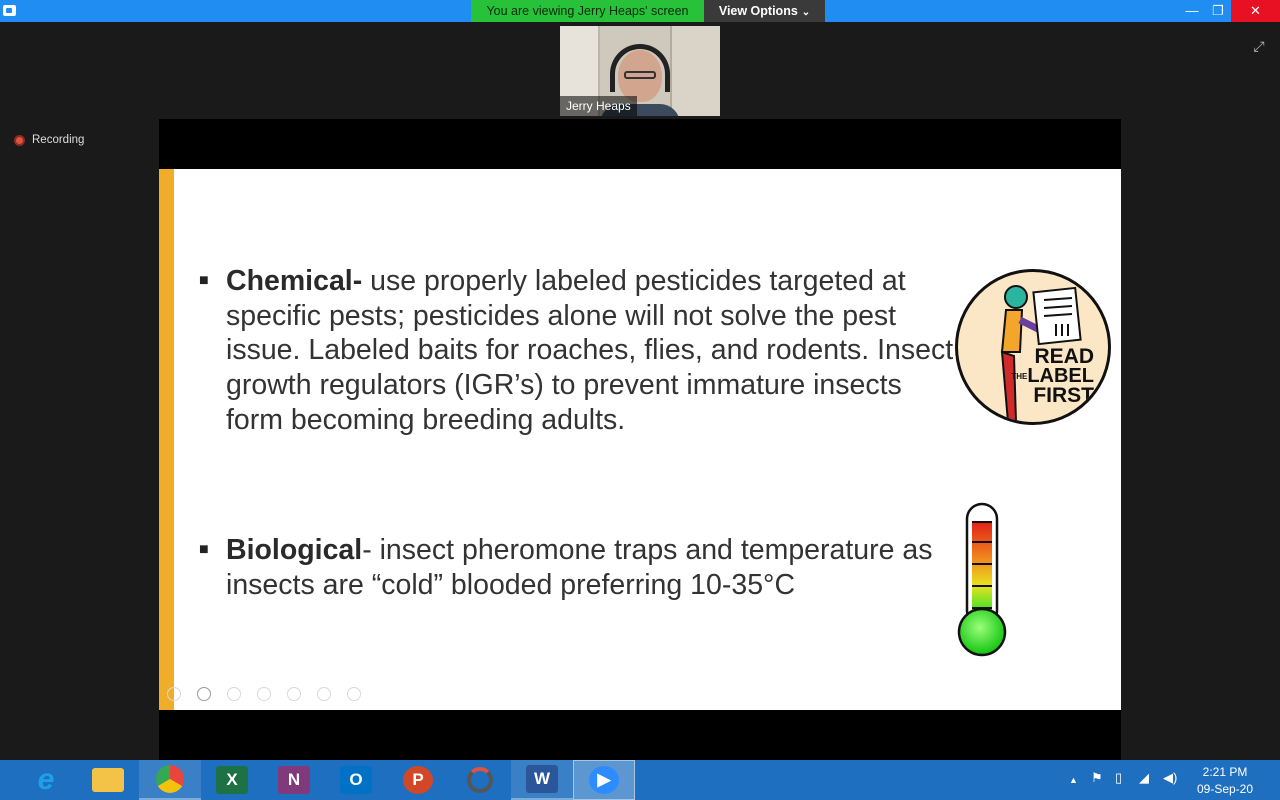 Image resolution: width=1280 pixels, height=800 pixels. I want to click on taskbar-powerpoint: P, so click(418, 780).